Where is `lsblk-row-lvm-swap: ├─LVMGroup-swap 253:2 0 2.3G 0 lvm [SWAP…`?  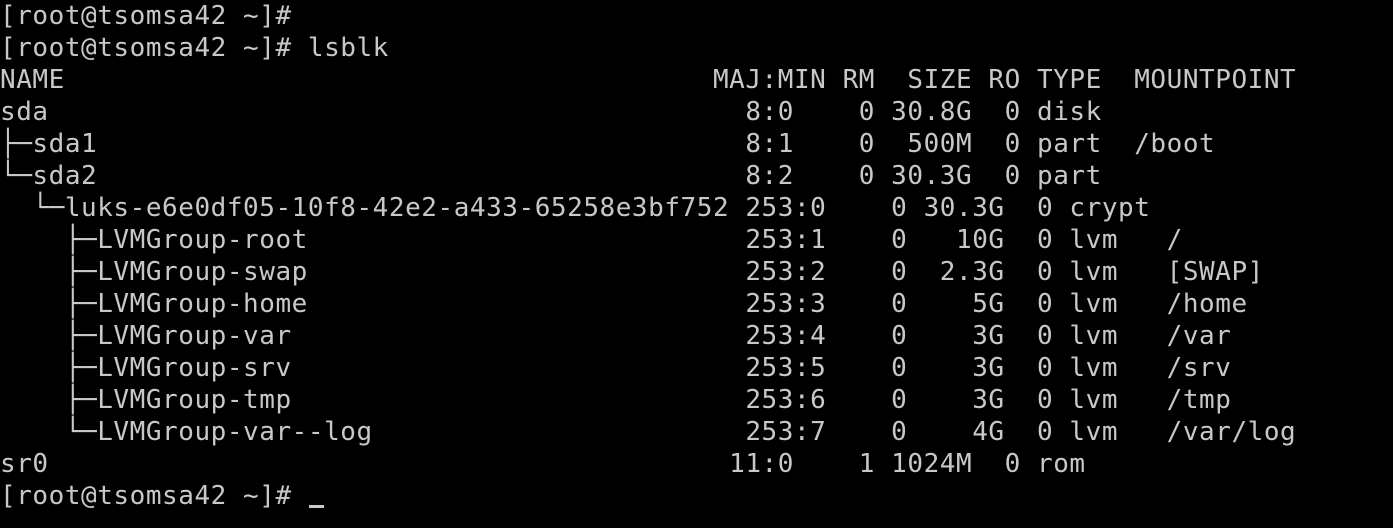
lsblk-row-lvm-swap: ├─LVMGroup-swap 253:2 0 2.3G 0 lvm [SWAP… is located at coordinates (632, 272).